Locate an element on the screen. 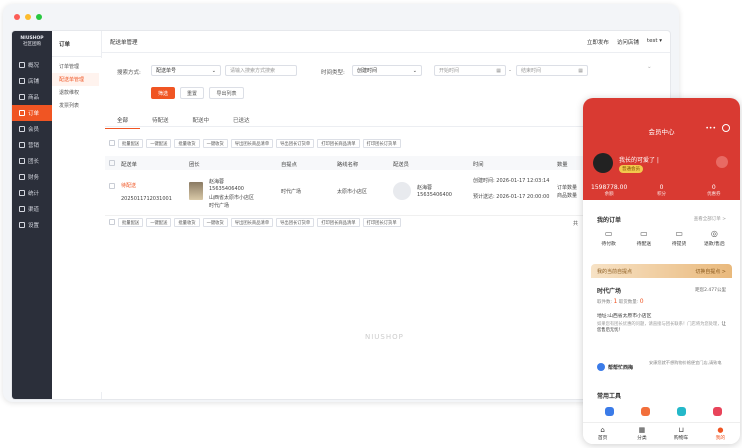 The image size is (742, 448). search-type-select: 配送单号 ⌄ is located at coordinates (186, 70).